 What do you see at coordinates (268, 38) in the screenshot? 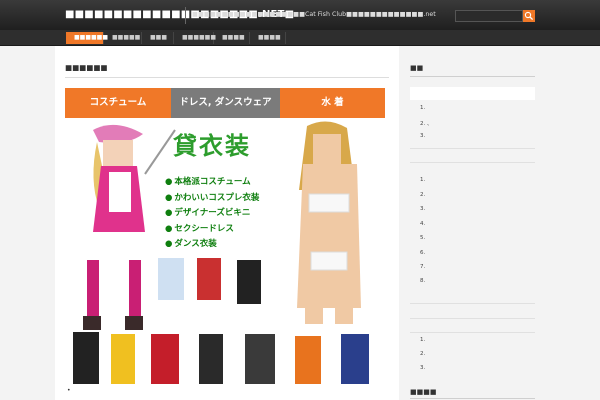
I see `nav-item-6: ■■■■` at bounding box center [268, 38].